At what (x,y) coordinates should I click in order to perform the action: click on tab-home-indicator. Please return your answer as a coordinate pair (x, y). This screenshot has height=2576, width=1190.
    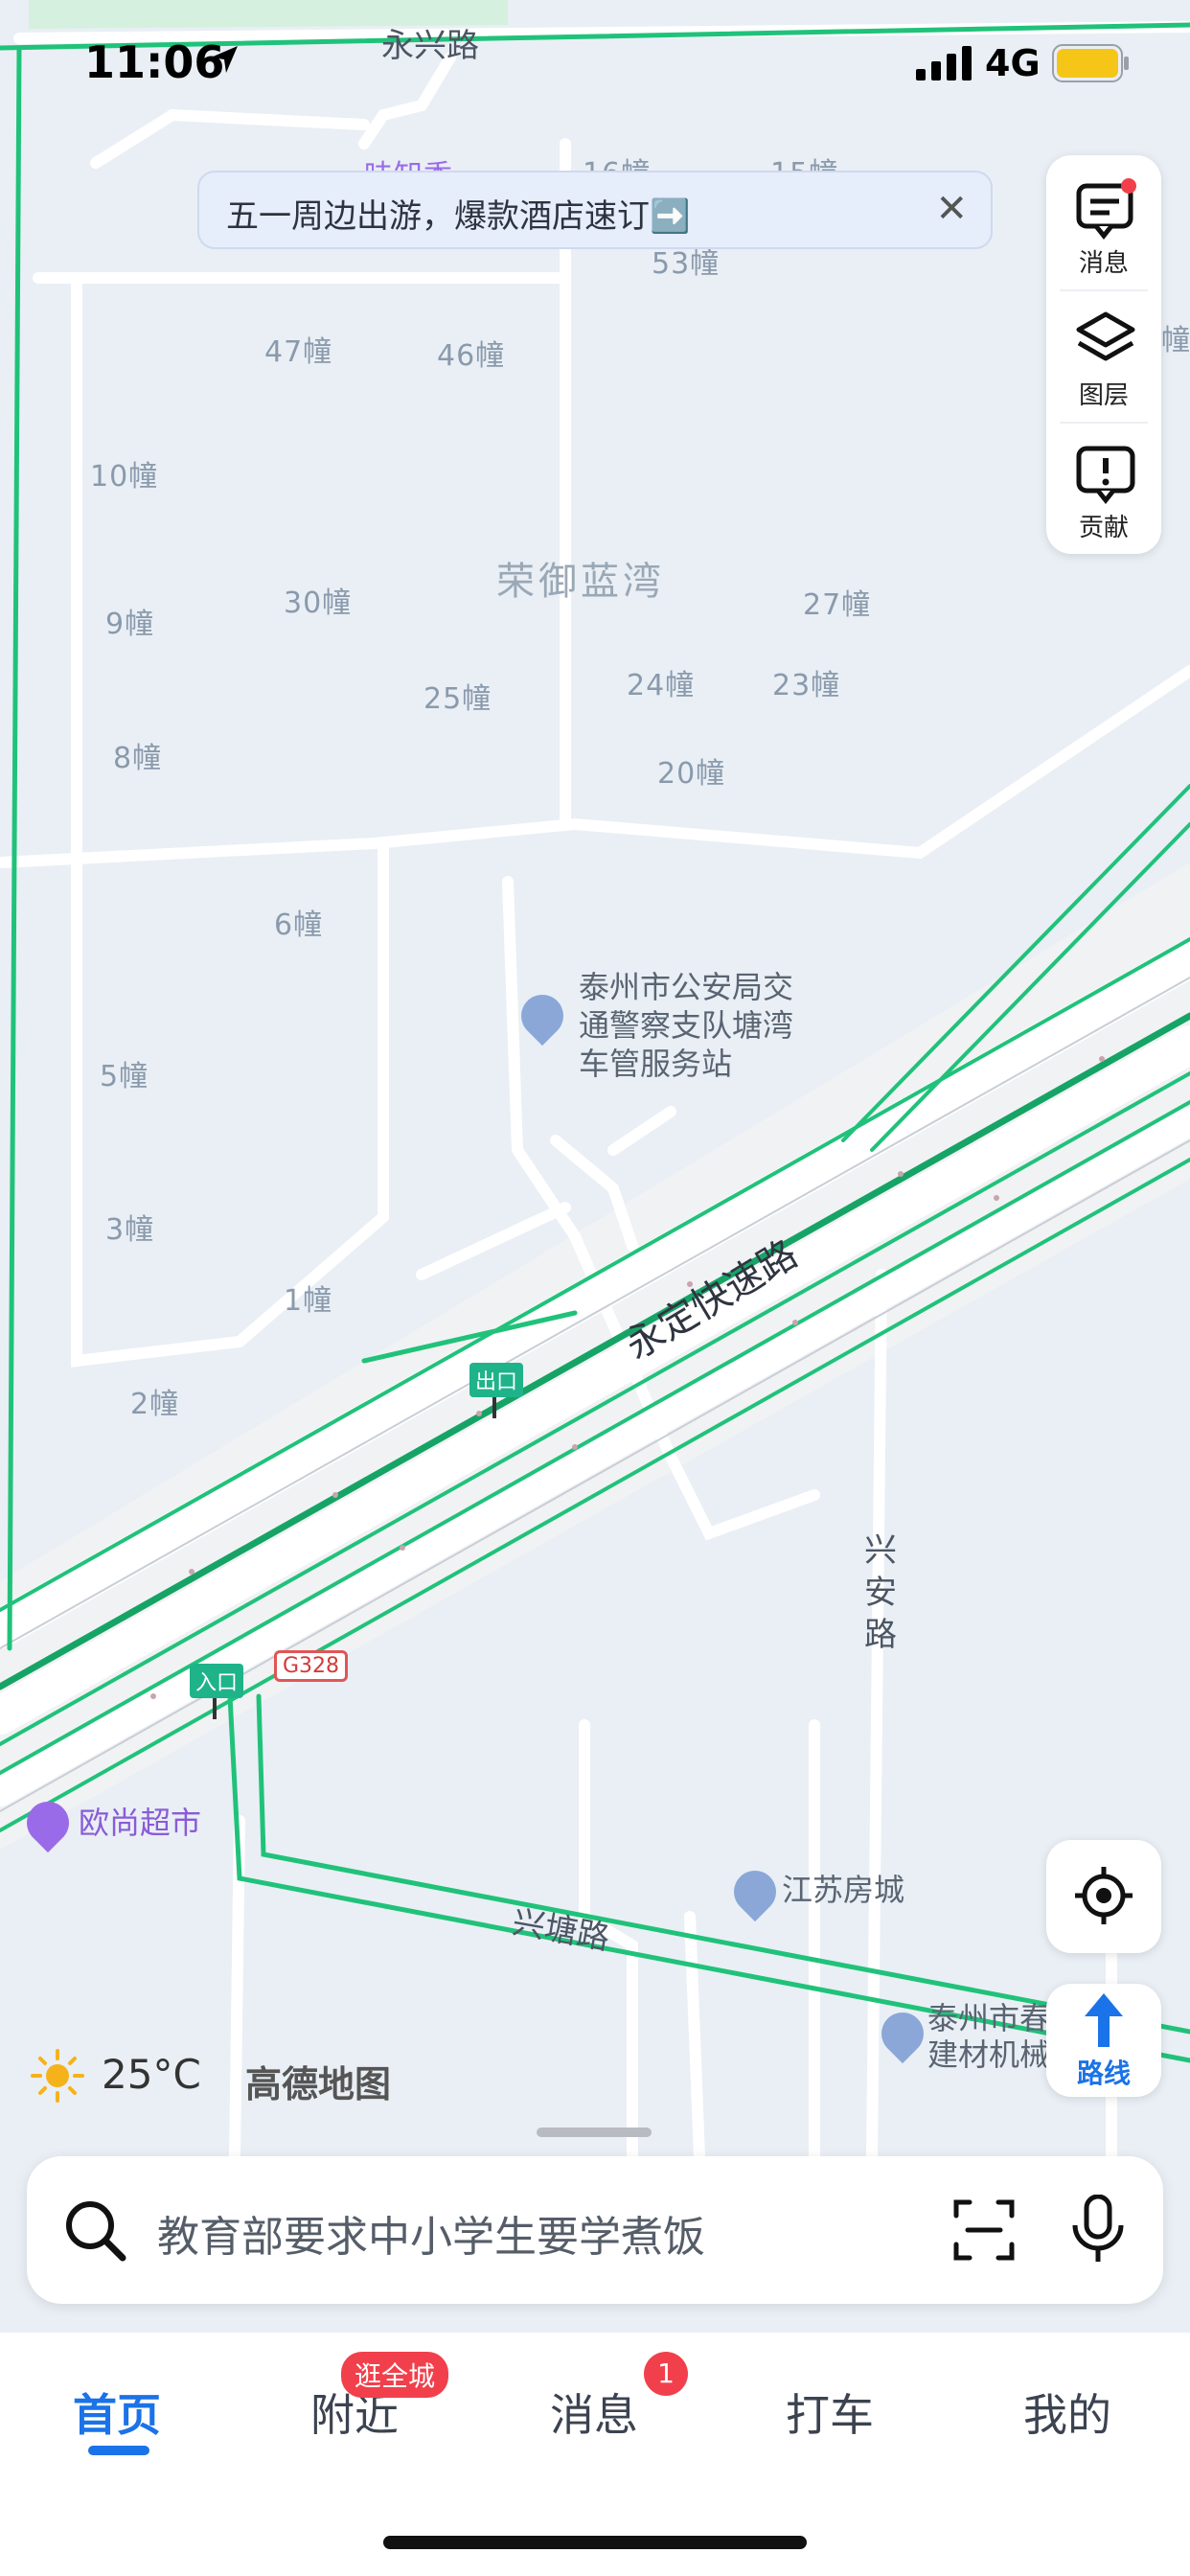
    Looking at the image, I should click on (119, 2450).